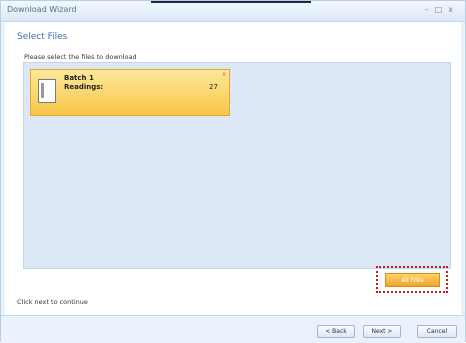  What do you see at coordinates (412, 280) in the screenshot?
I see `all-files-button: All Files` at bounding box center [412, 280].